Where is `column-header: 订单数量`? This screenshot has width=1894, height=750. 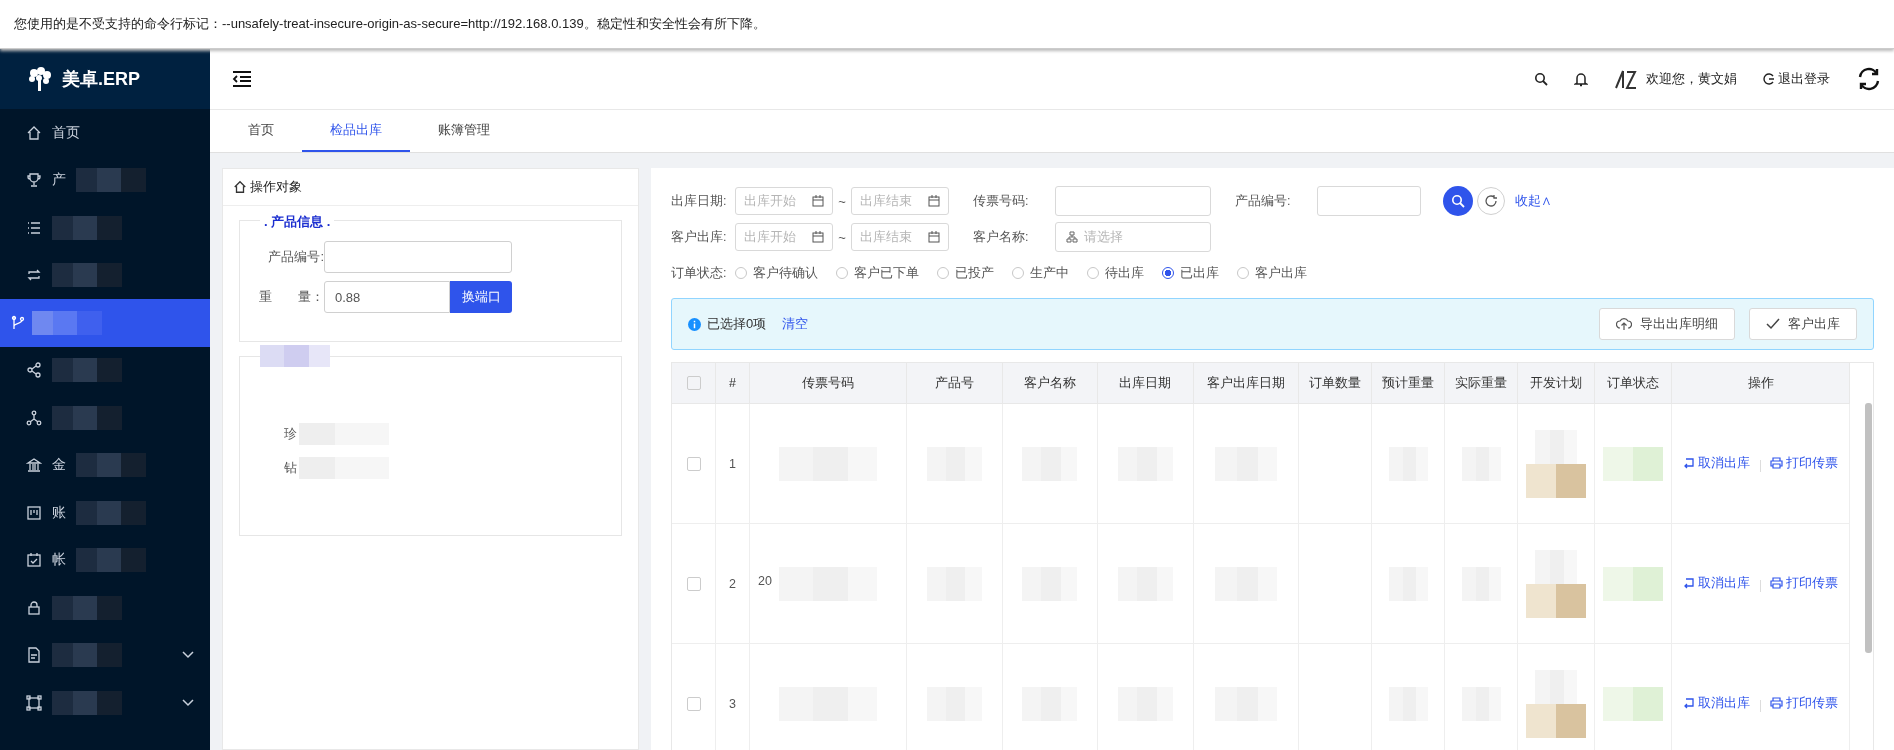 column-header: 订单数量 is located at coordinates (1335, 383).